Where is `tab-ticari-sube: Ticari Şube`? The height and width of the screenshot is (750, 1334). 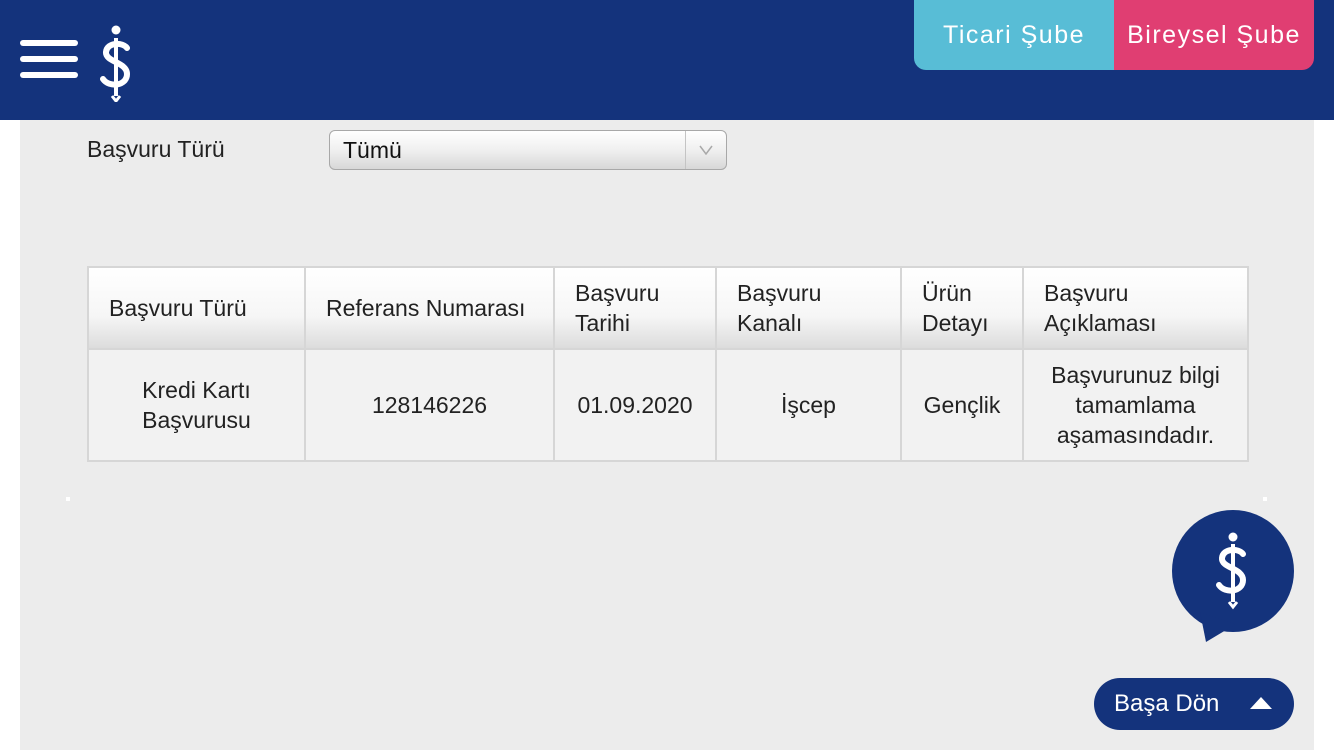 tab-ticari-sube: Ticari Şube is located at coordinates (1014, 35).